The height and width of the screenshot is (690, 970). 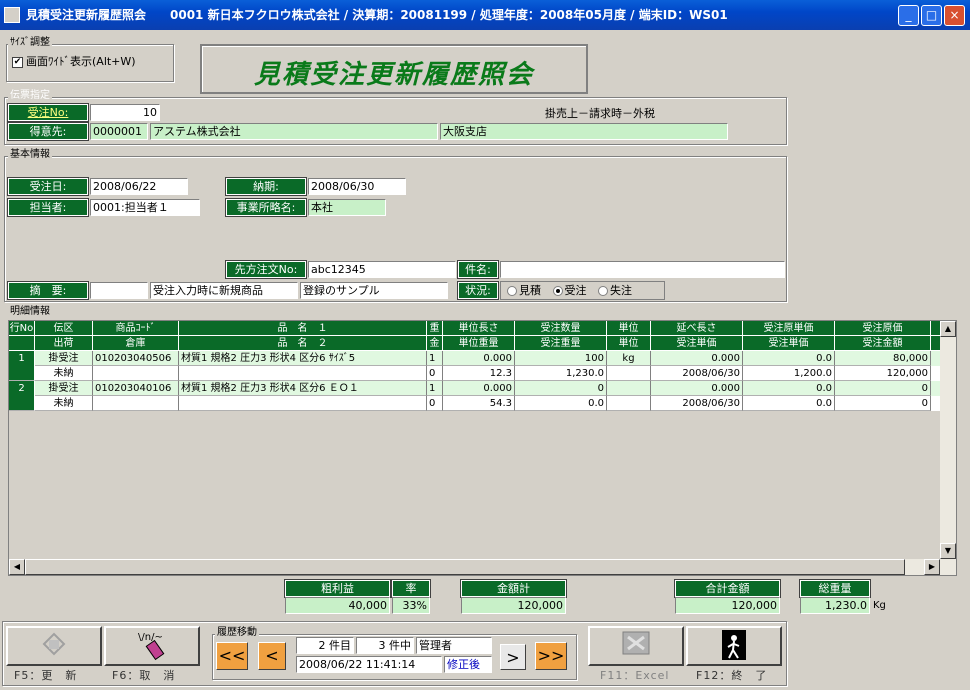 I want to click on f6-cancel-button: \/n/~, so click(x=152, y=646).